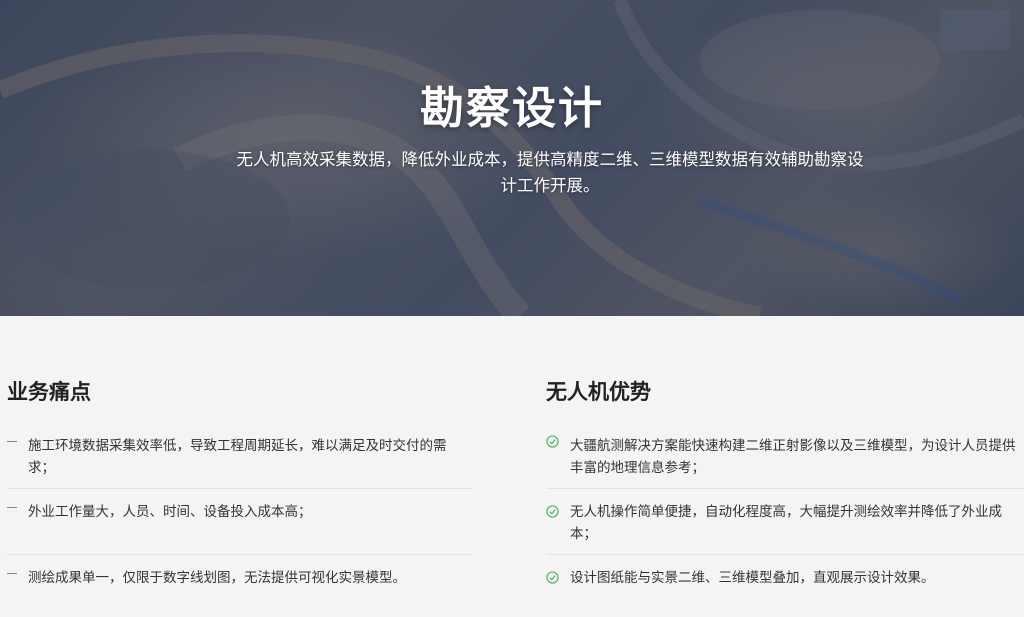 The width and height of the screenshot is (1024, 617). I want to click on advantage-text: 设计图纸能与实景二维、三维模型叠加，直观展示设计效果。, so click(752, 578).